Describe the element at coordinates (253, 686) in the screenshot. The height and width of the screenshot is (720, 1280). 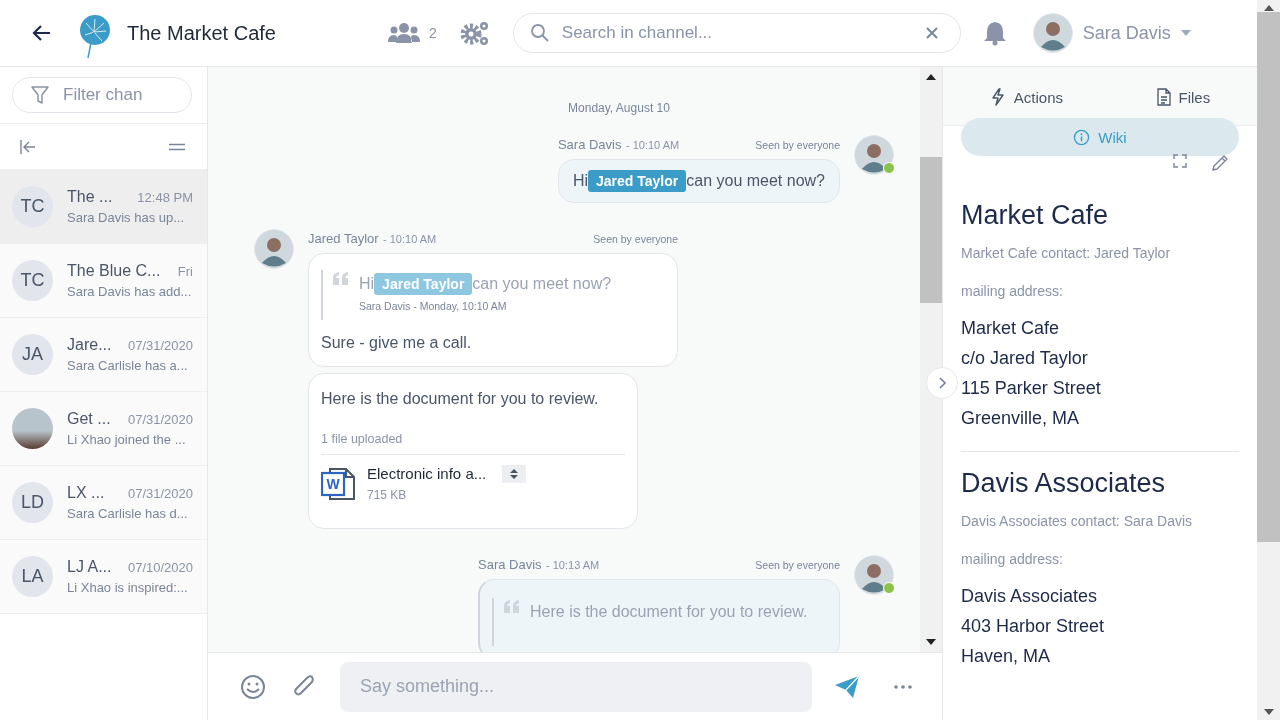
I see `emoji-icon` at that location.